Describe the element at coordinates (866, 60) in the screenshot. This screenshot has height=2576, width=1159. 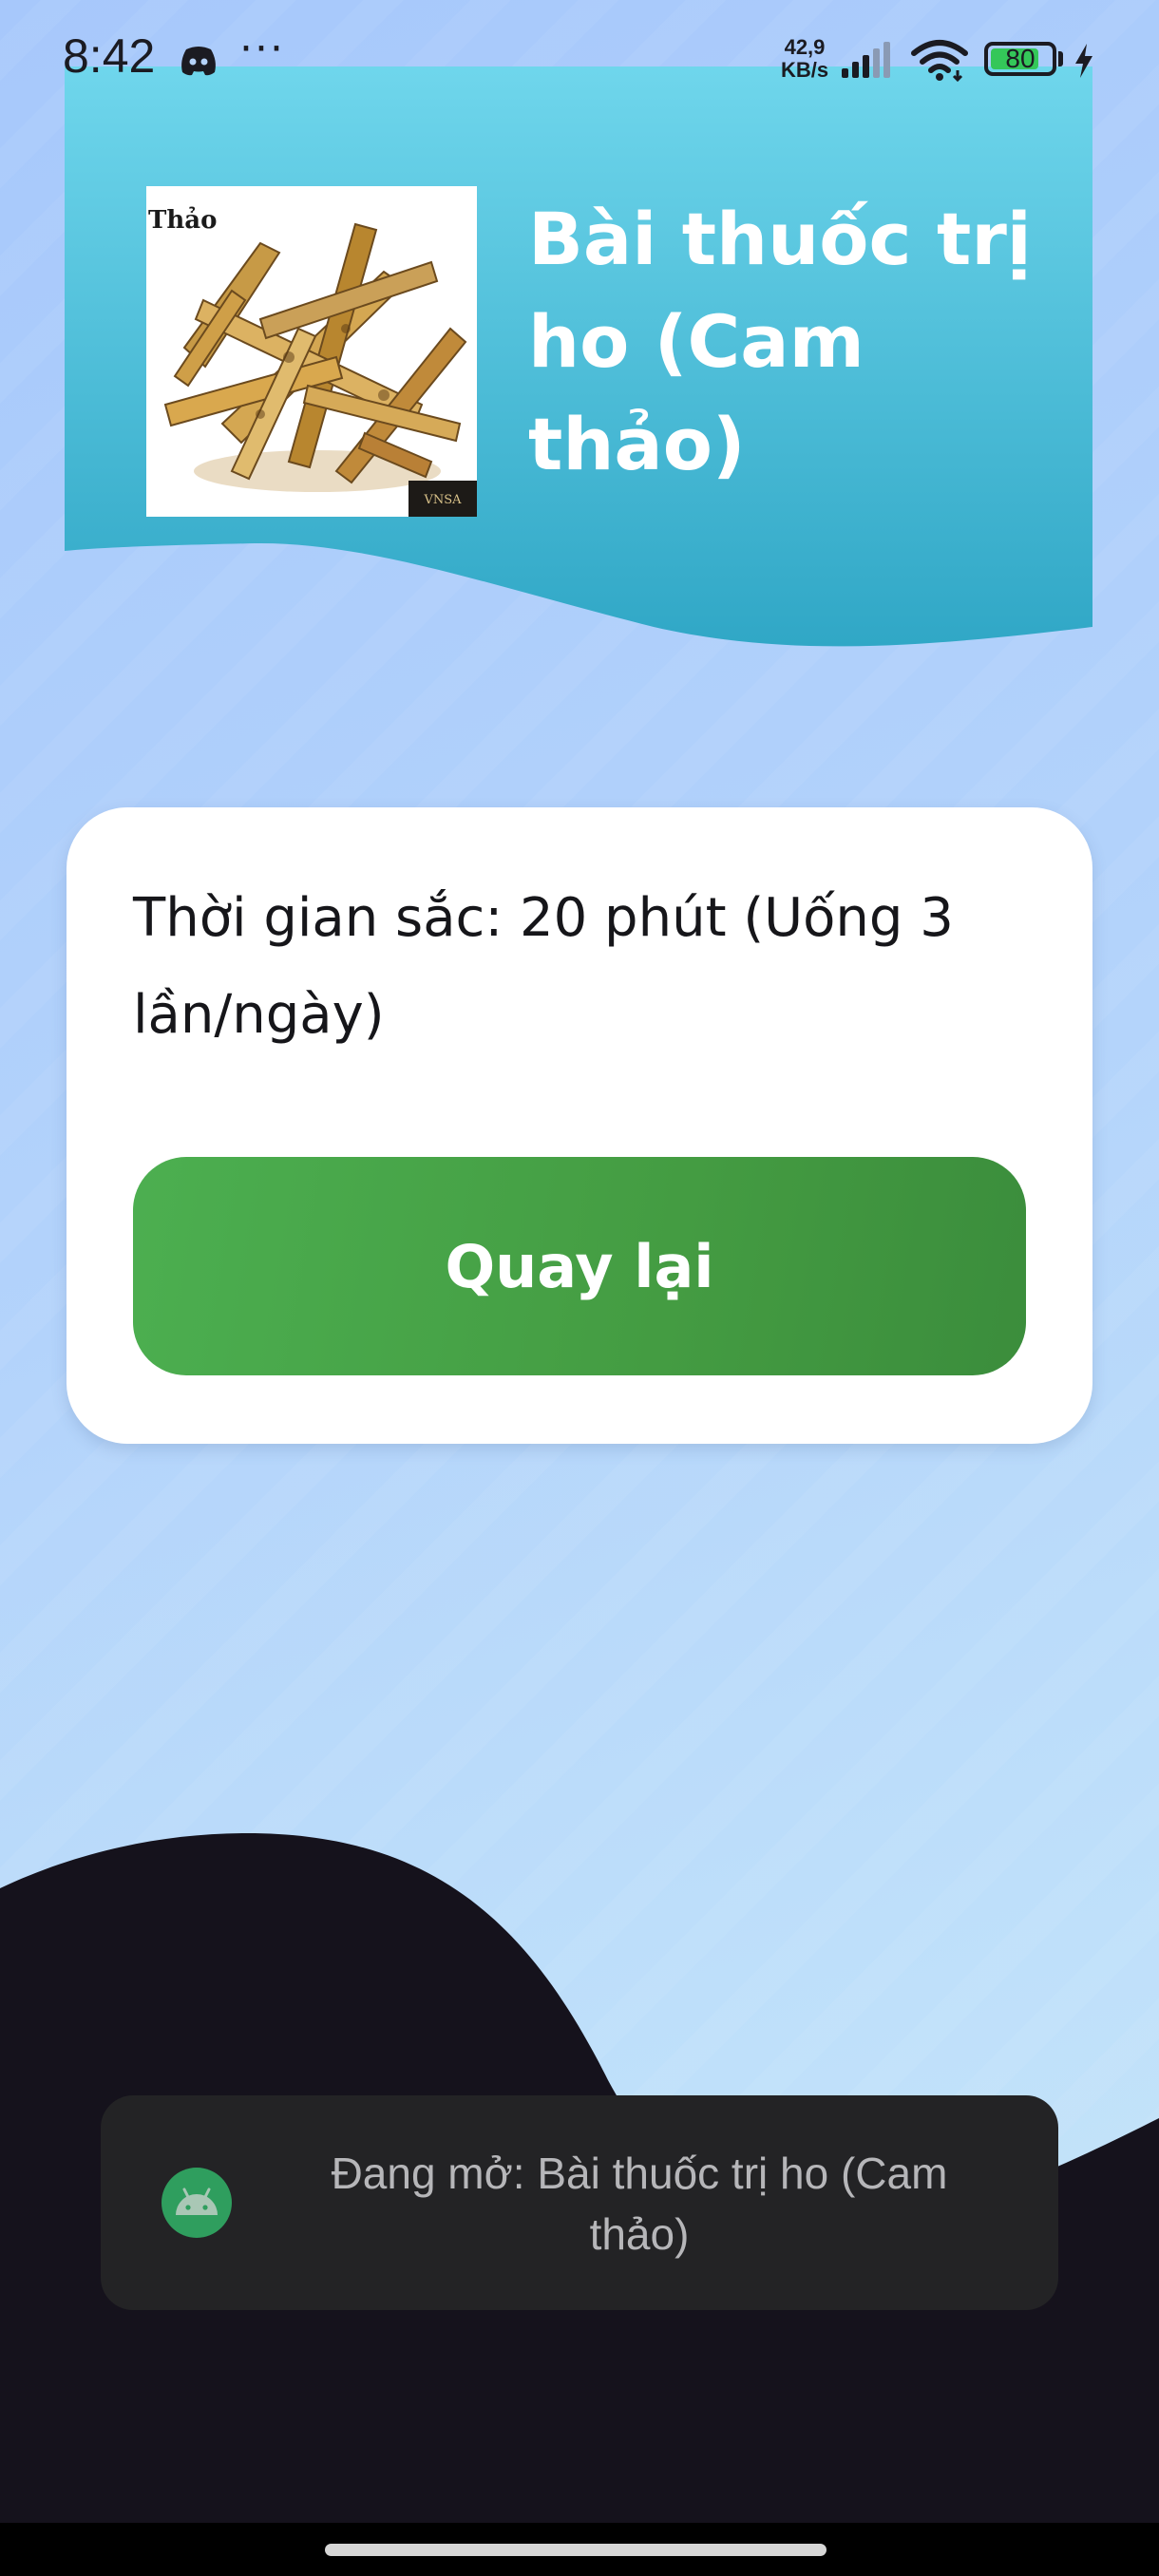
I see `cellular-signal-icon` at that location.